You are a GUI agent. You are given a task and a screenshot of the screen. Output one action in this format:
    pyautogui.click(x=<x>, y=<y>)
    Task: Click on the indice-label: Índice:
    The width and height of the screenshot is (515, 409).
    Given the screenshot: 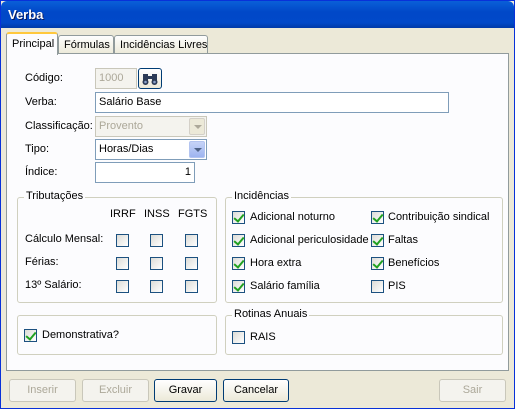 What is the action you would take?
    pyautogui.click(x=41, y=172)
    